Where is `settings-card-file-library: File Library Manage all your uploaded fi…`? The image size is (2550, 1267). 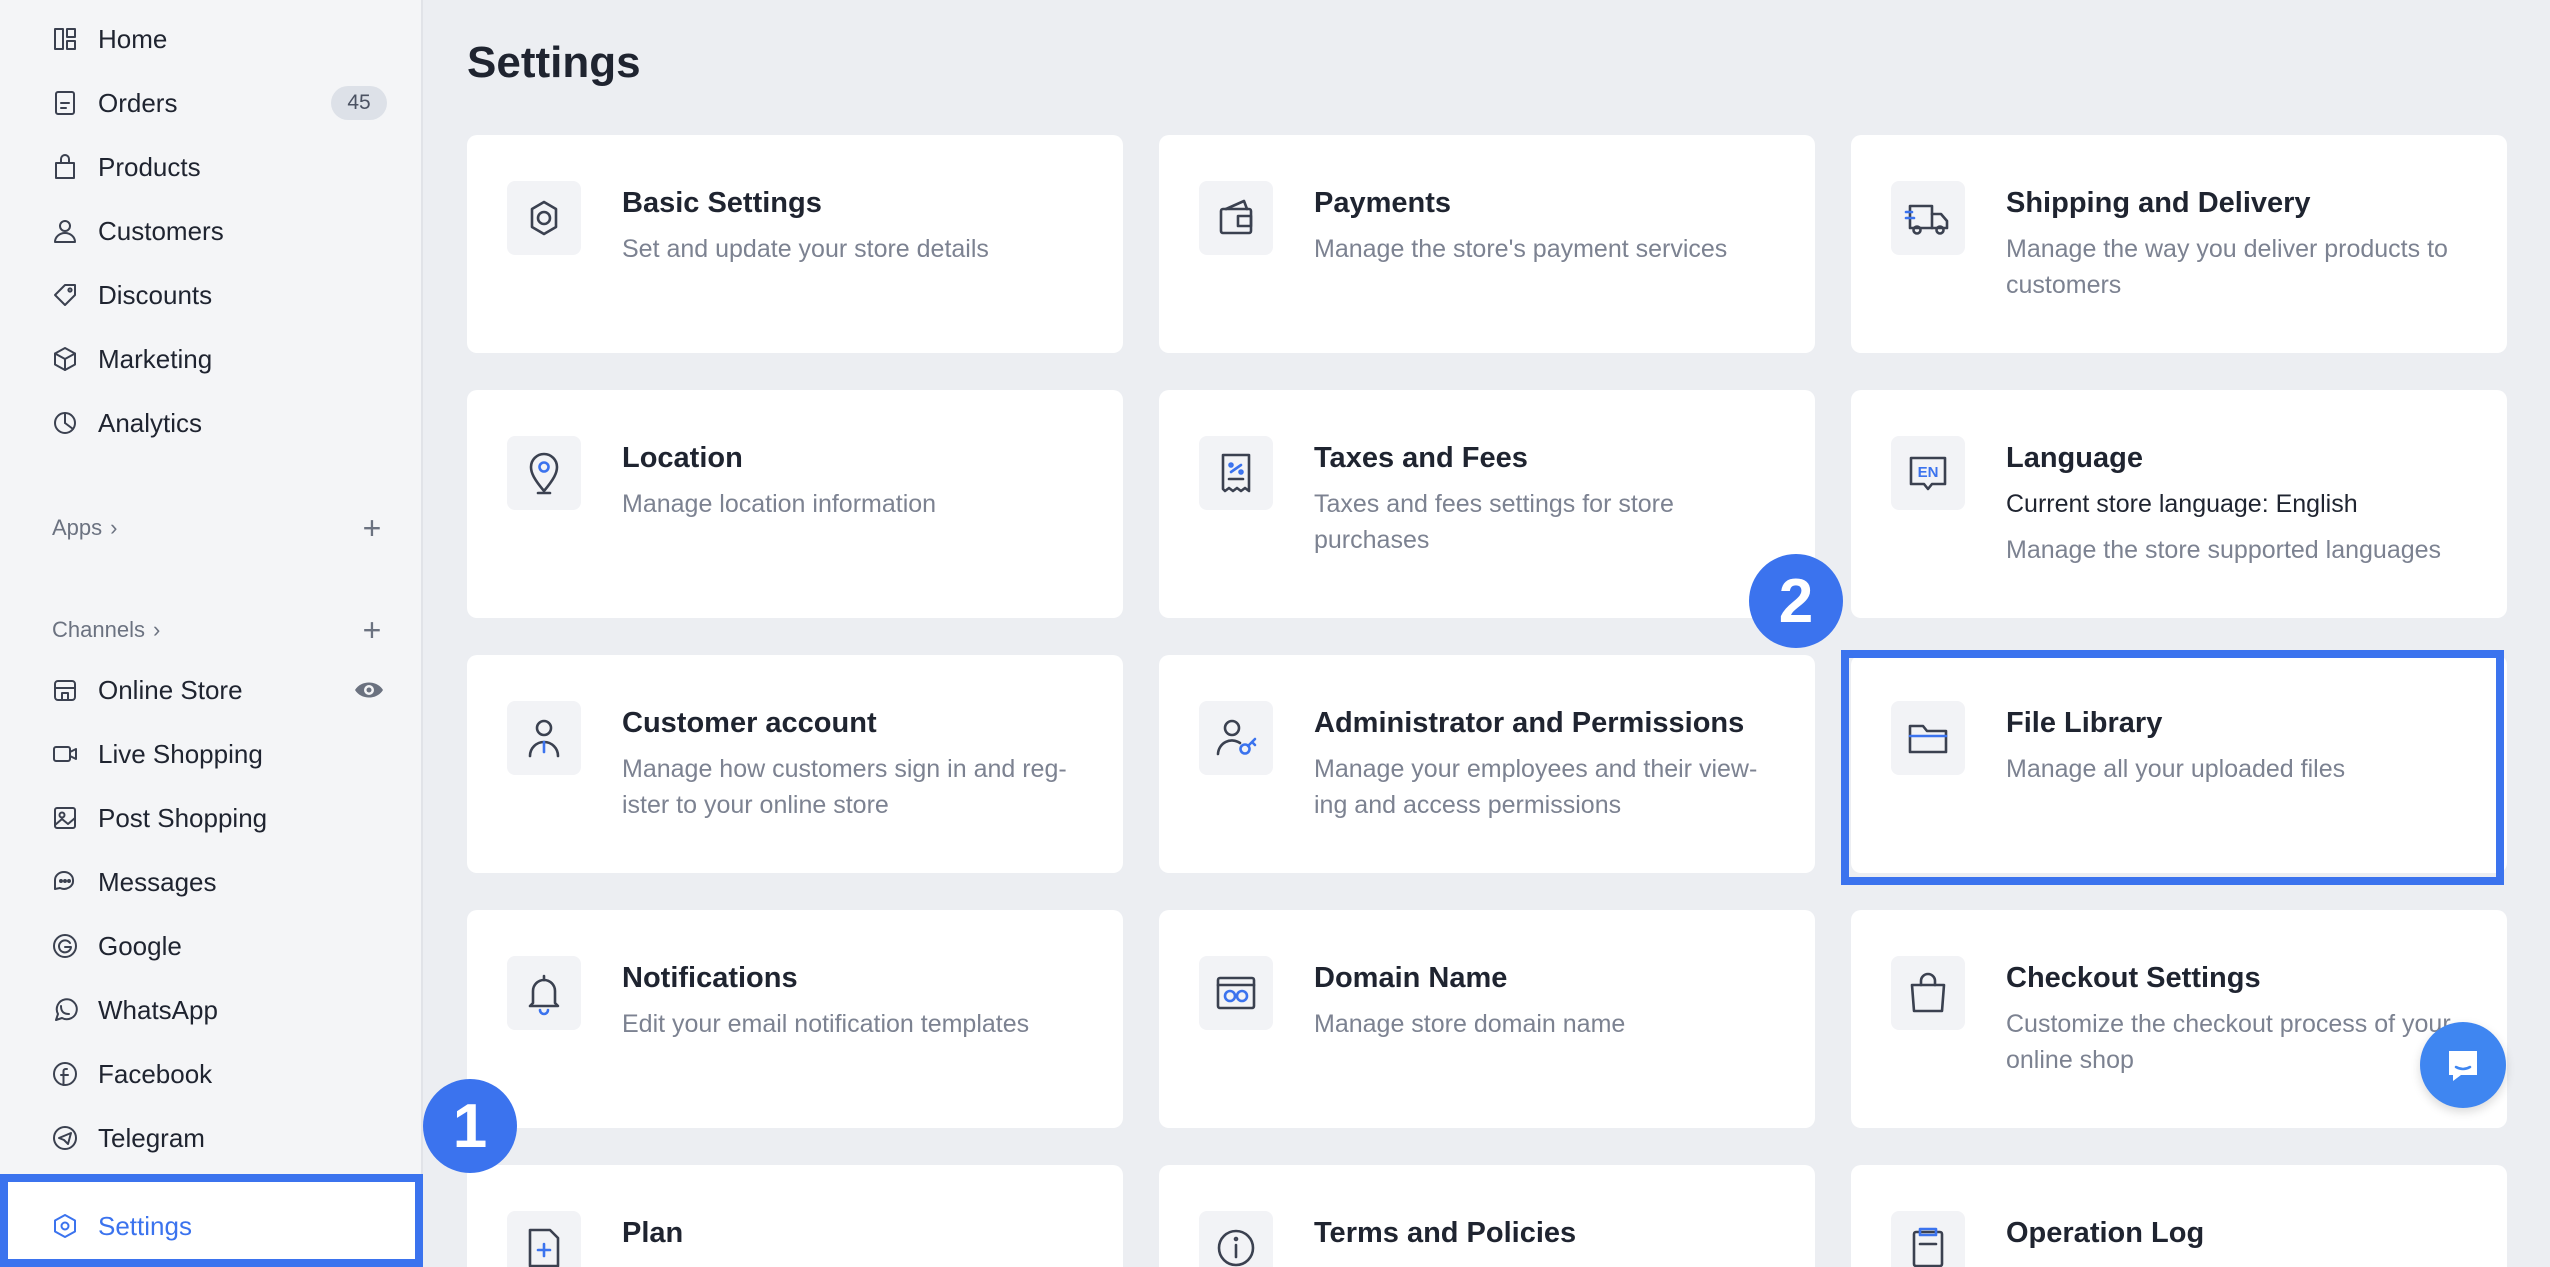 settings-card-file-library: File Library Manage all your uploaded fi… is located at coordinates (2179, 764).